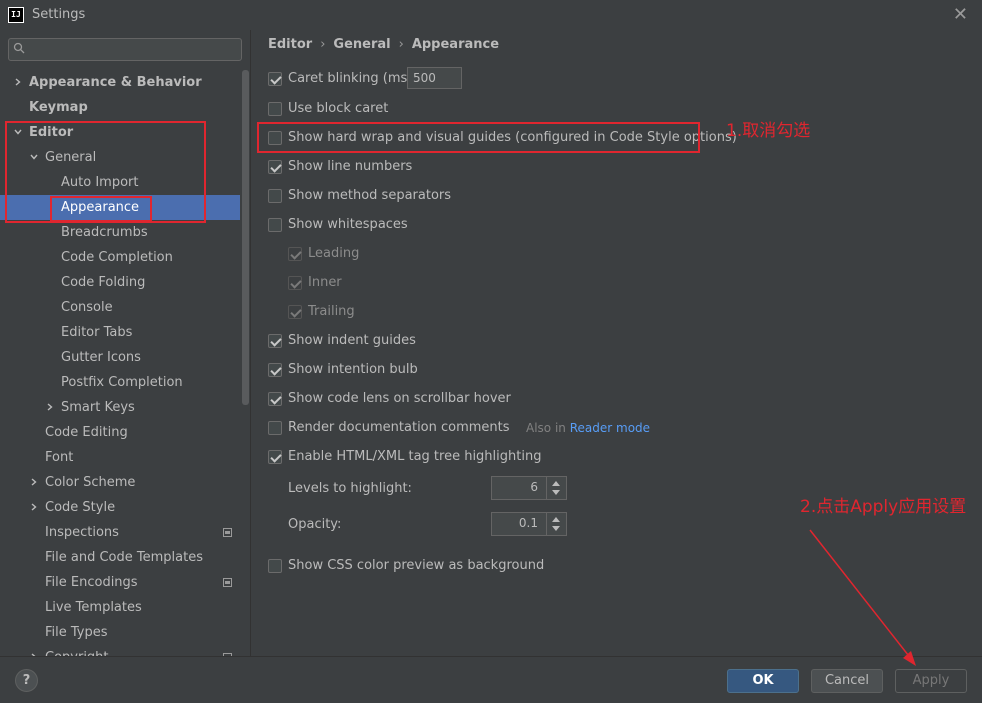 This screenshot has height=703, width=982. Describe the element at coordinates (960, 14) in the screenshot. I see `close-icon: ✕` at that location.